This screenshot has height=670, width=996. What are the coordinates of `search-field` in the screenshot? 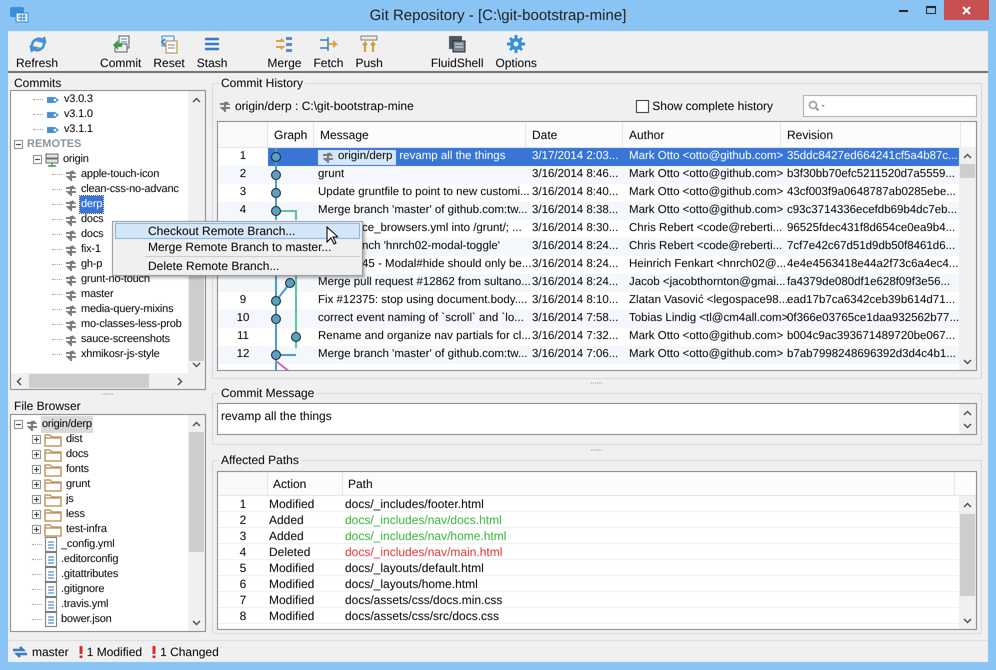 It's located at (890, 106).